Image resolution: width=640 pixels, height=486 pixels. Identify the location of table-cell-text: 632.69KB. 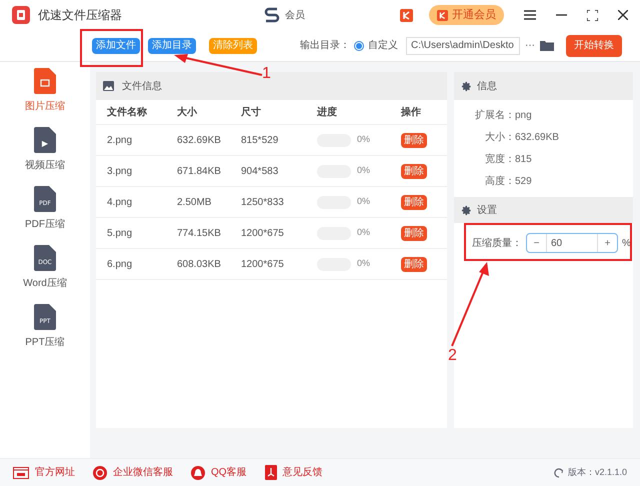
(199, 141).